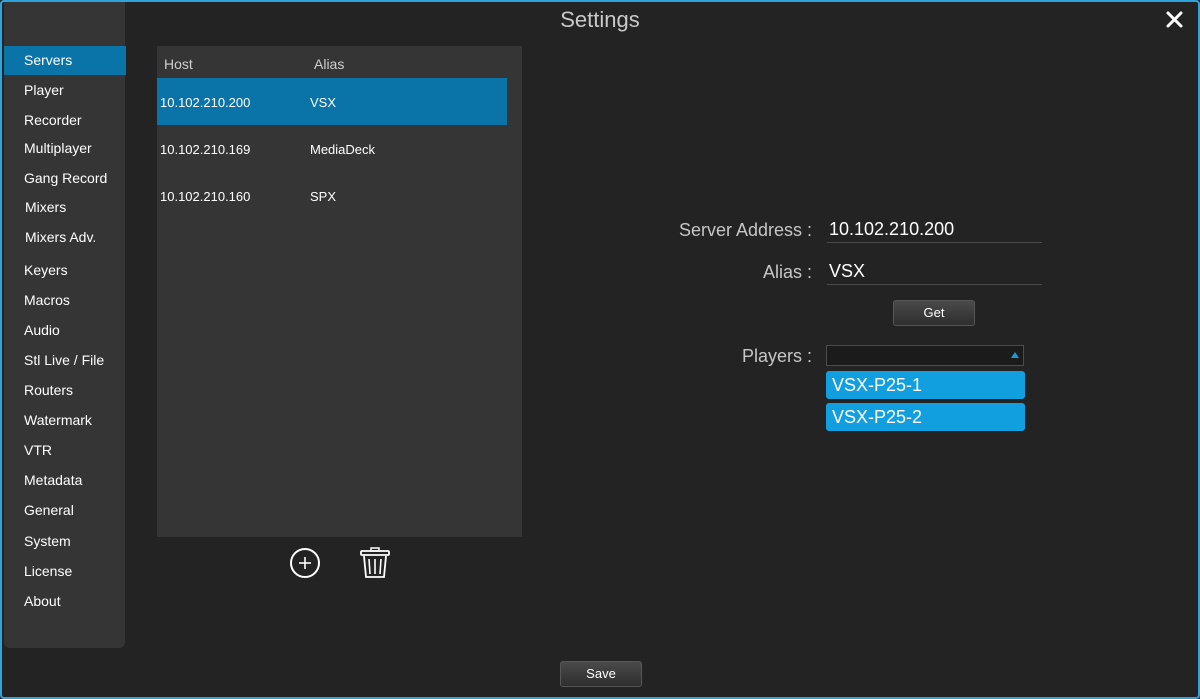 The width and height of the screenshot is (1200, 699). Describe the element at coordinates (601, 674) in the screenshot. I see `save-button: Save` at that location.